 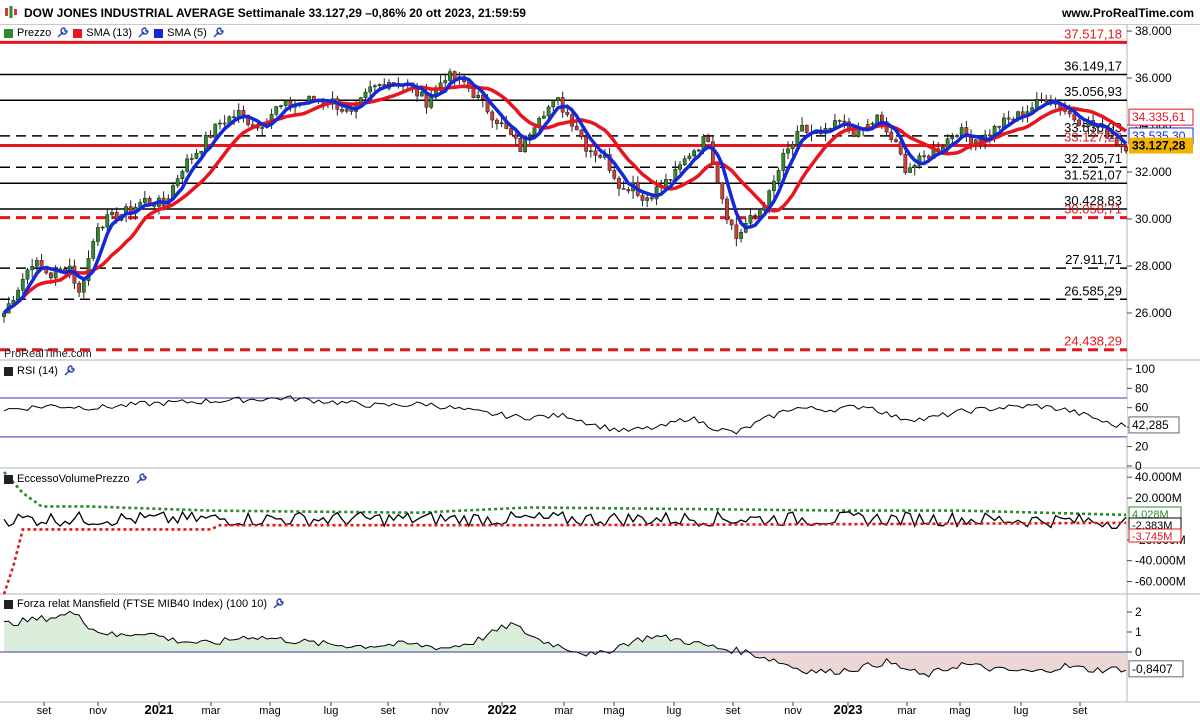 What do you see at coordinates (1093, 174) in the screenshot?
I see `level-label: 31.521,07` at bounding box center [1093, 174].